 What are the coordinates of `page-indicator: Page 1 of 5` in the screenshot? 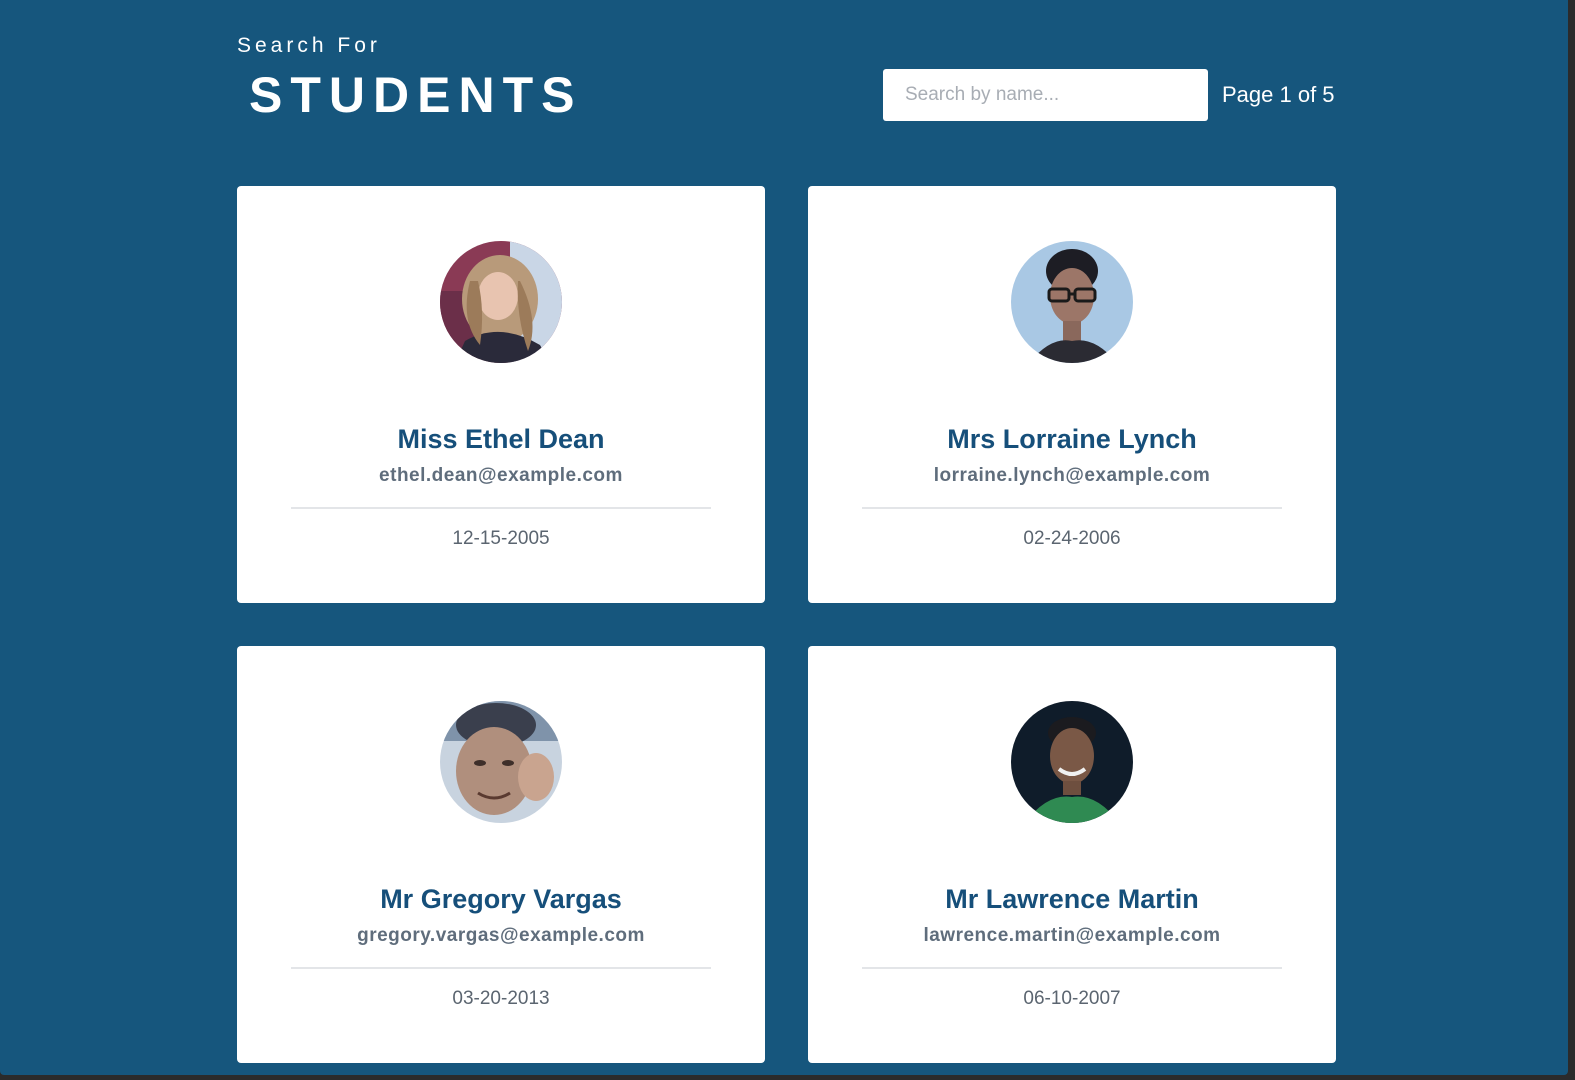 It's located at (1278, 94).